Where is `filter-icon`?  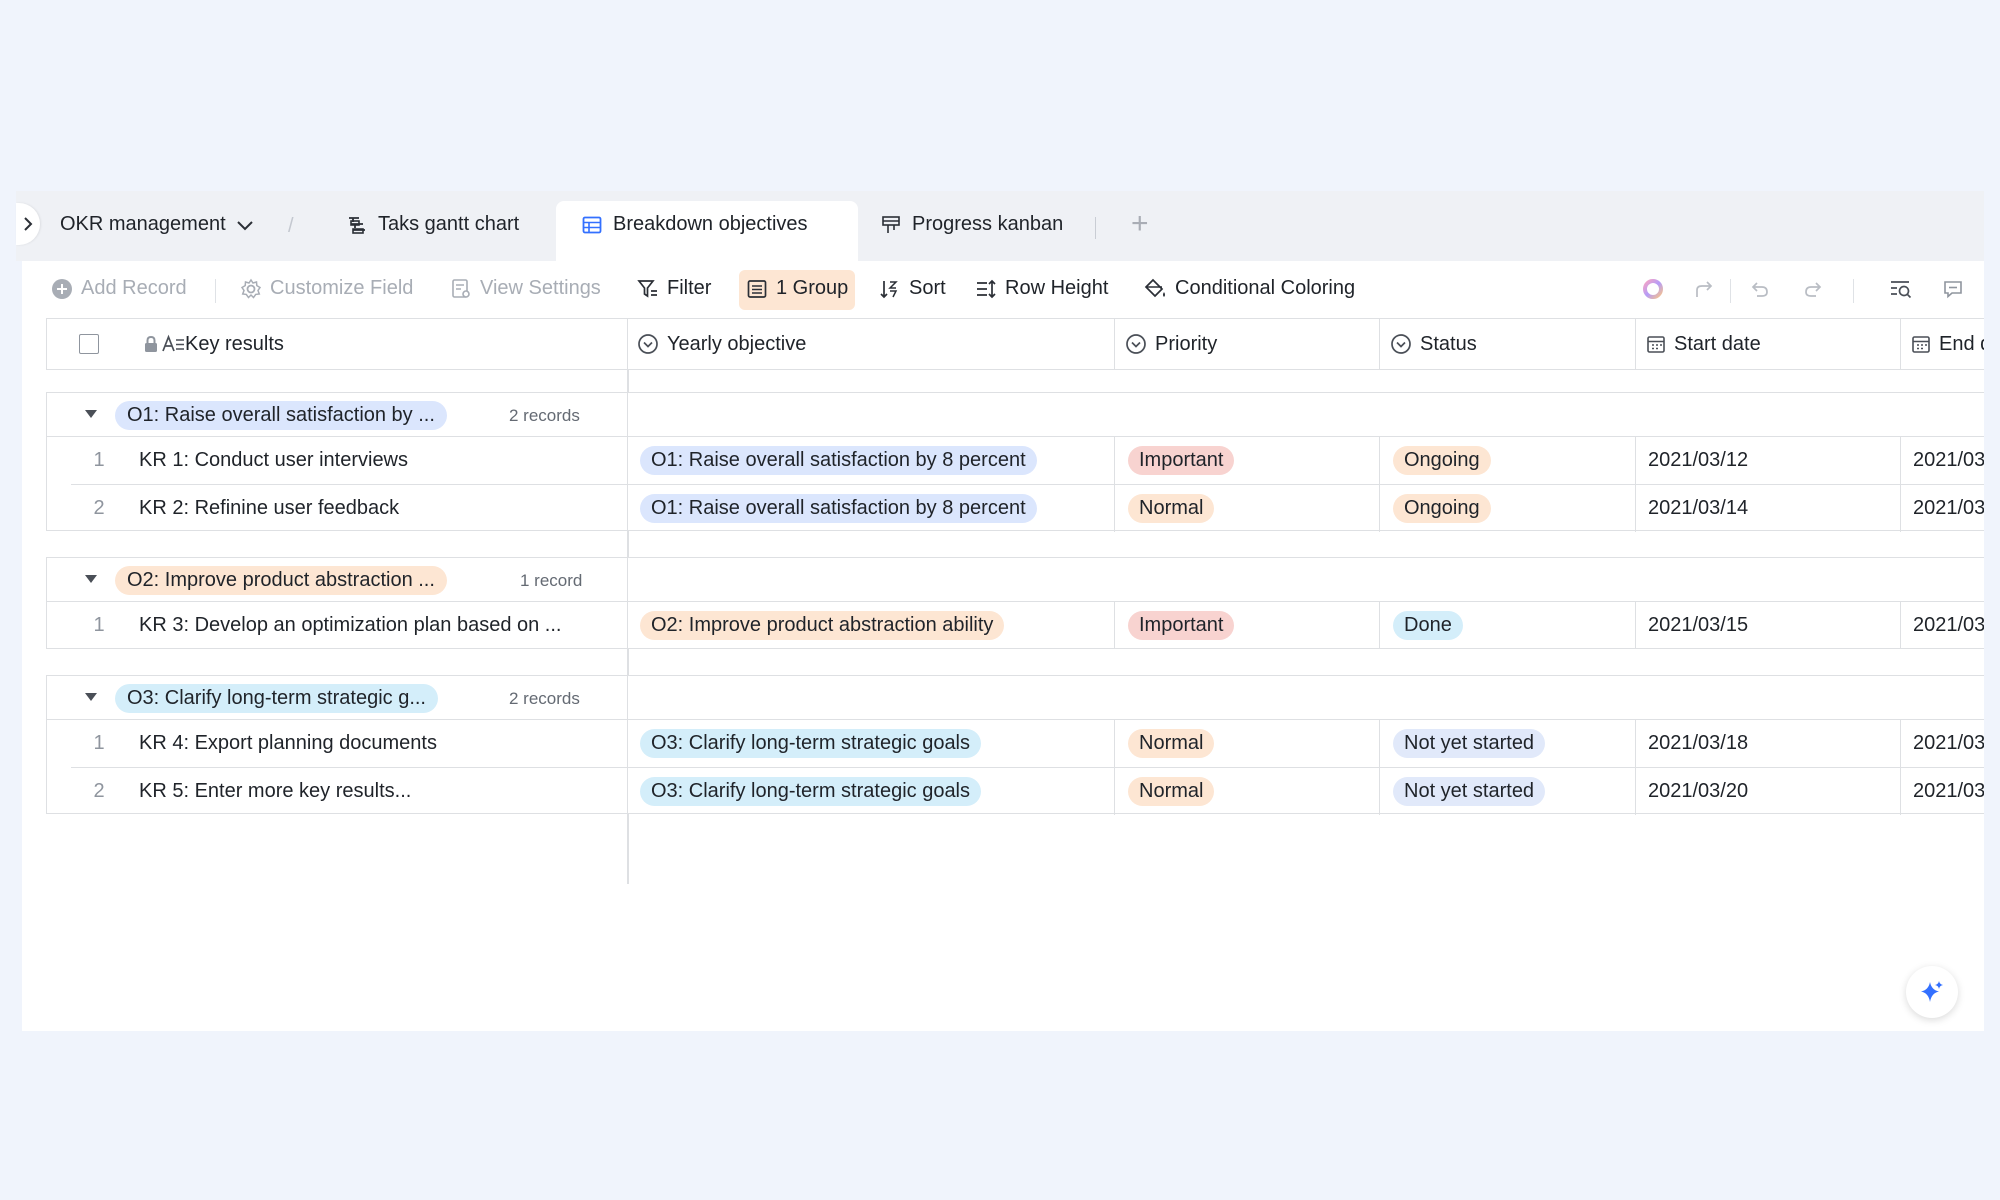
filter-icon is located at coordinates (647, 288).